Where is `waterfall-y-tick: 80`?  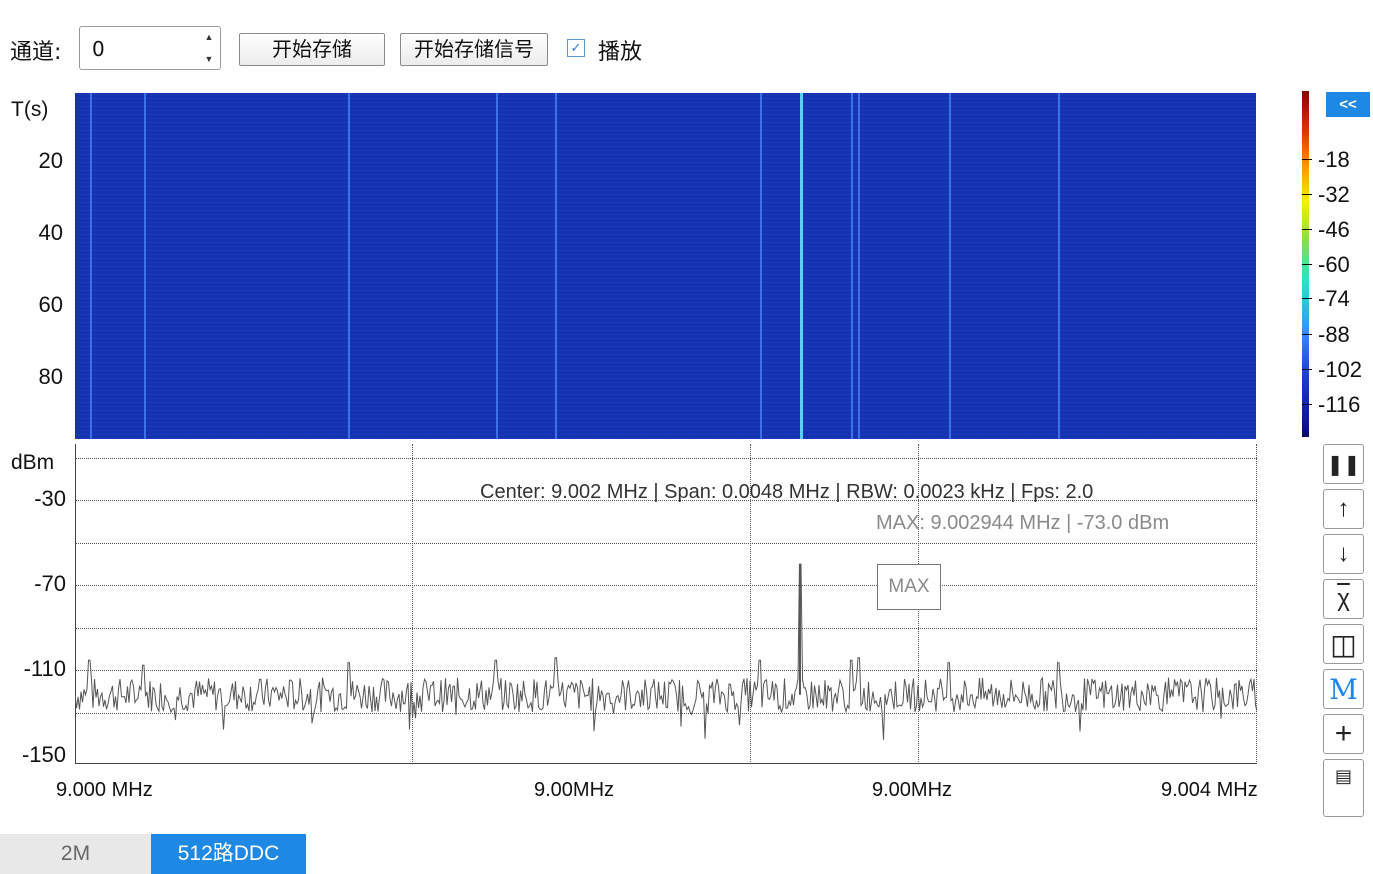 waterfall-y-tick: 80 is located at coordinates (50, 376).